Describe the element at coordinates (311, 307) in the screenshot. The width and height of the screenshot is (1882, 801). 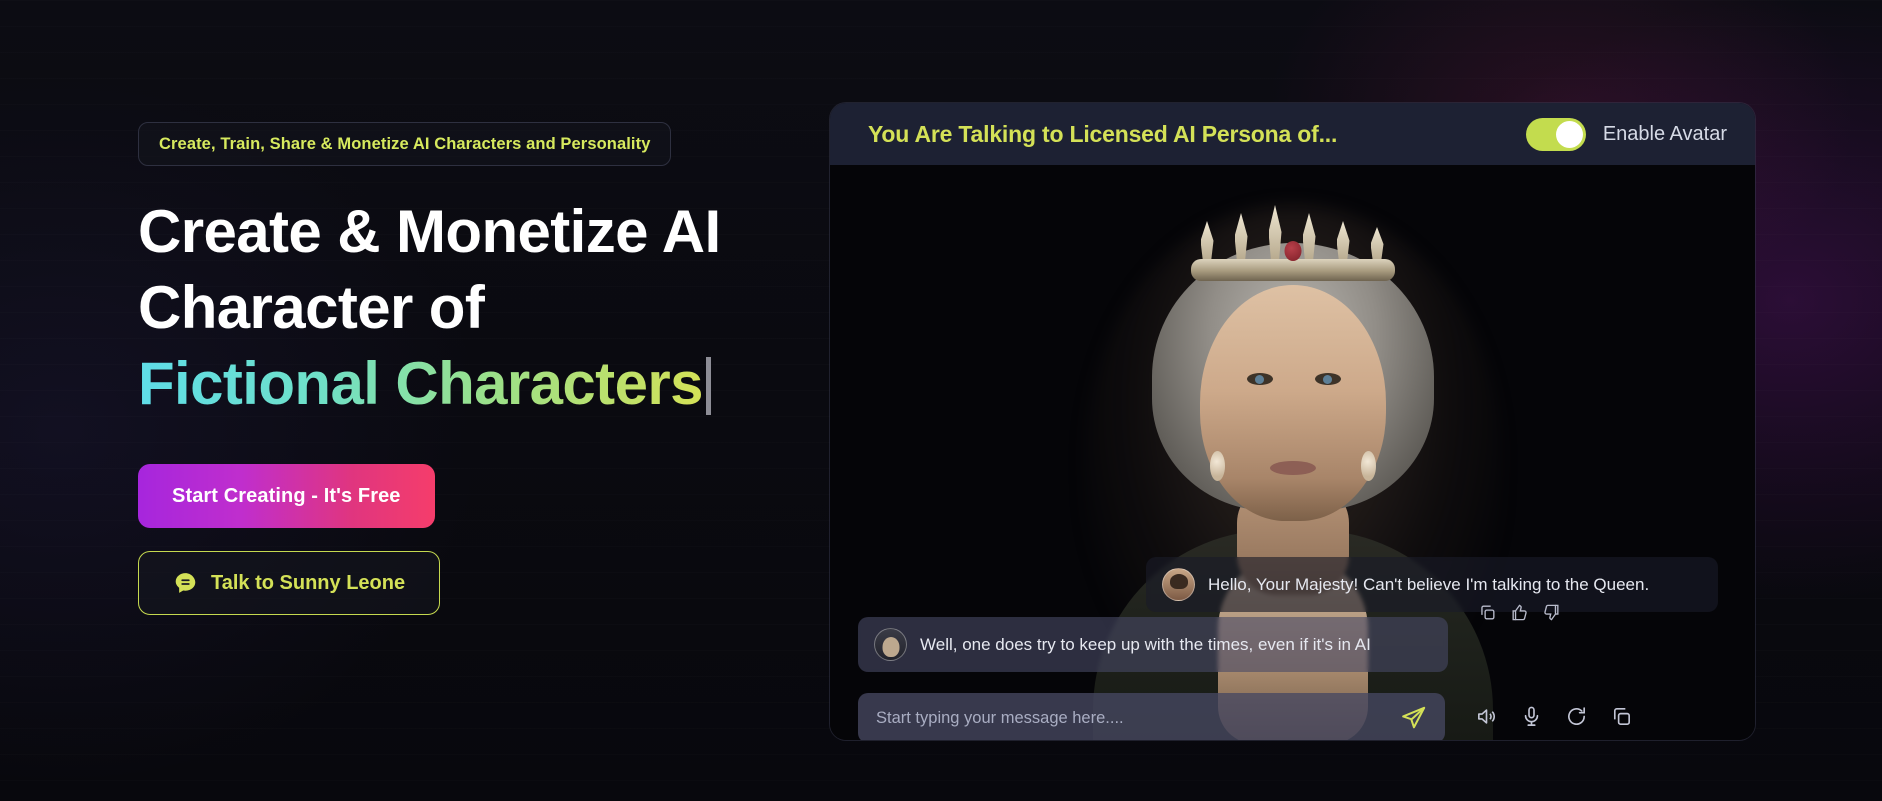
I see `headline-line-2: Character of` at that location.